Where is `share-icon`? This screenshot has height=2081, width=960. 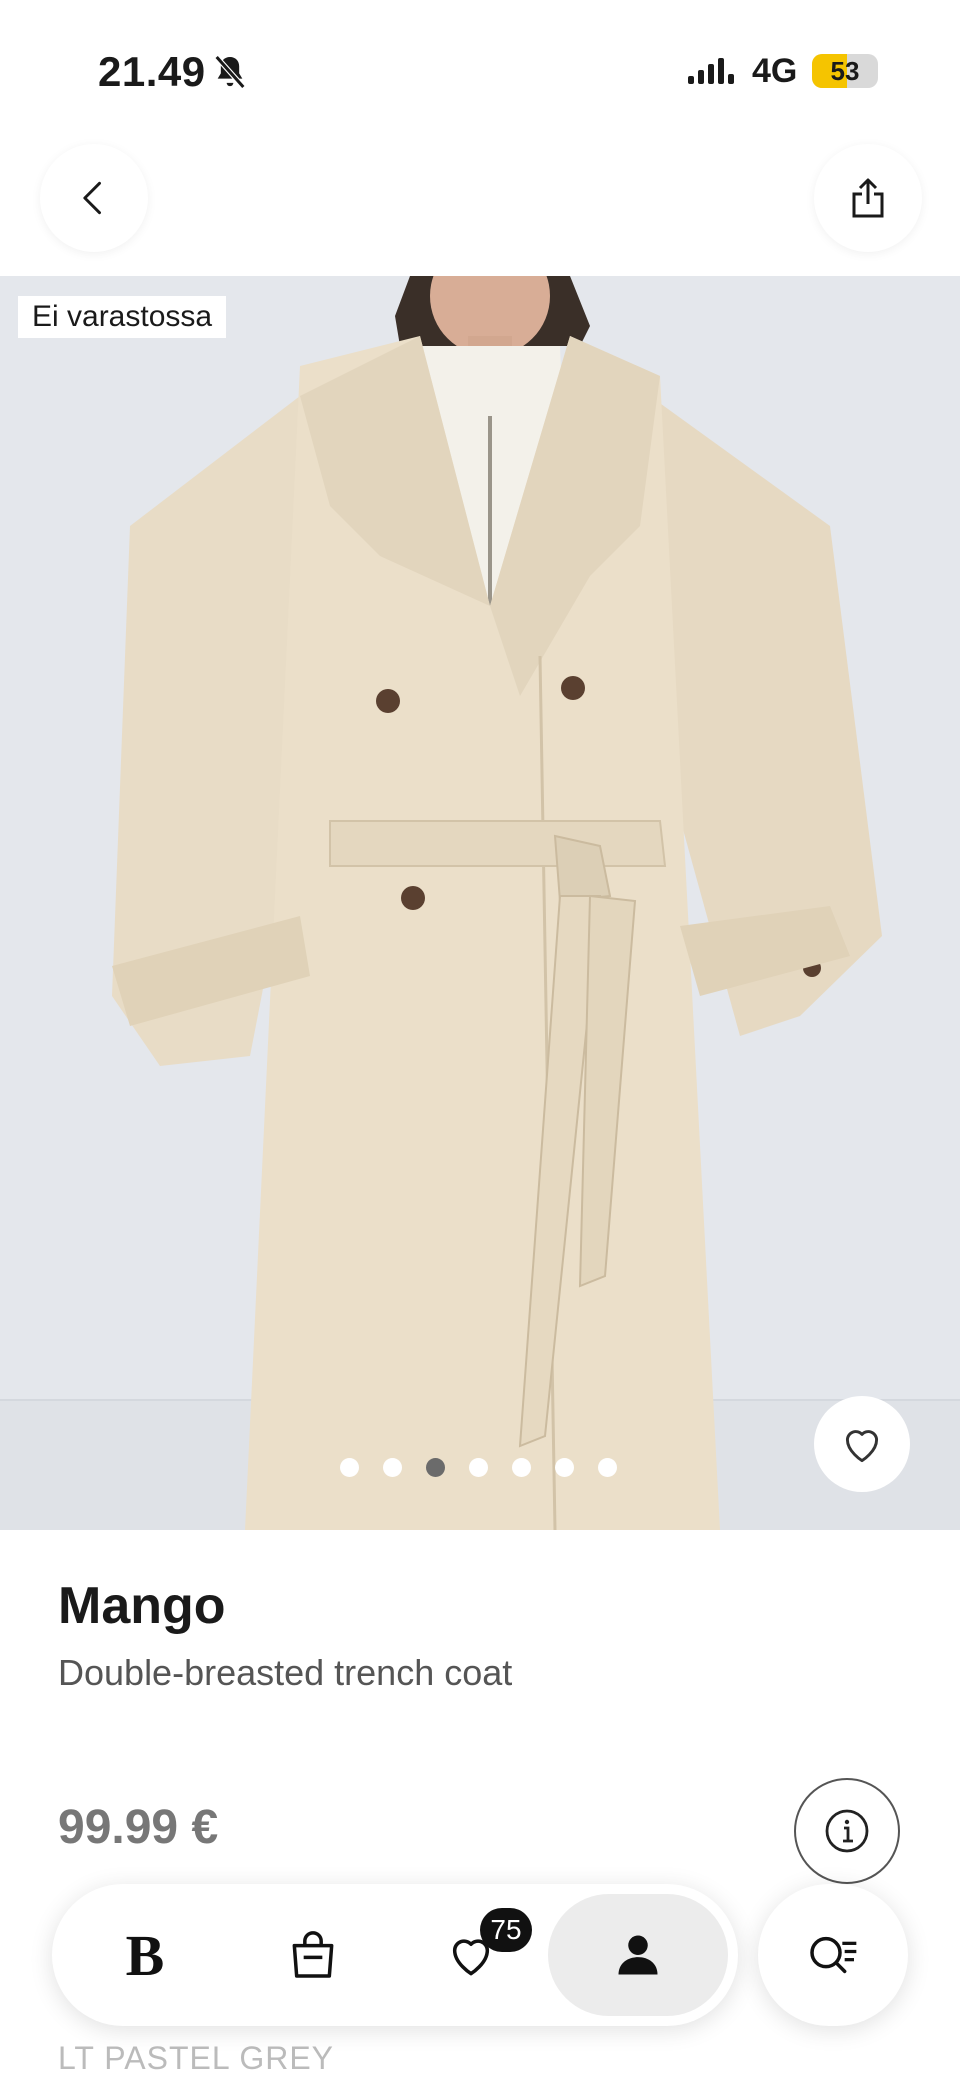 share-icon is located at coordinates (868, 198).